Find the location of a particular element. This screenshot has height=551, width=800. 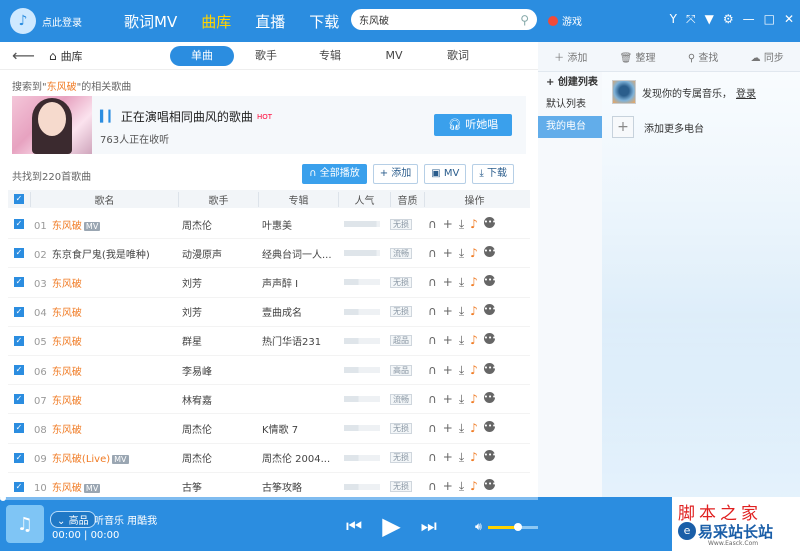

song-name-cell: 10 东风破 MV is located at coordinates (104, 486).